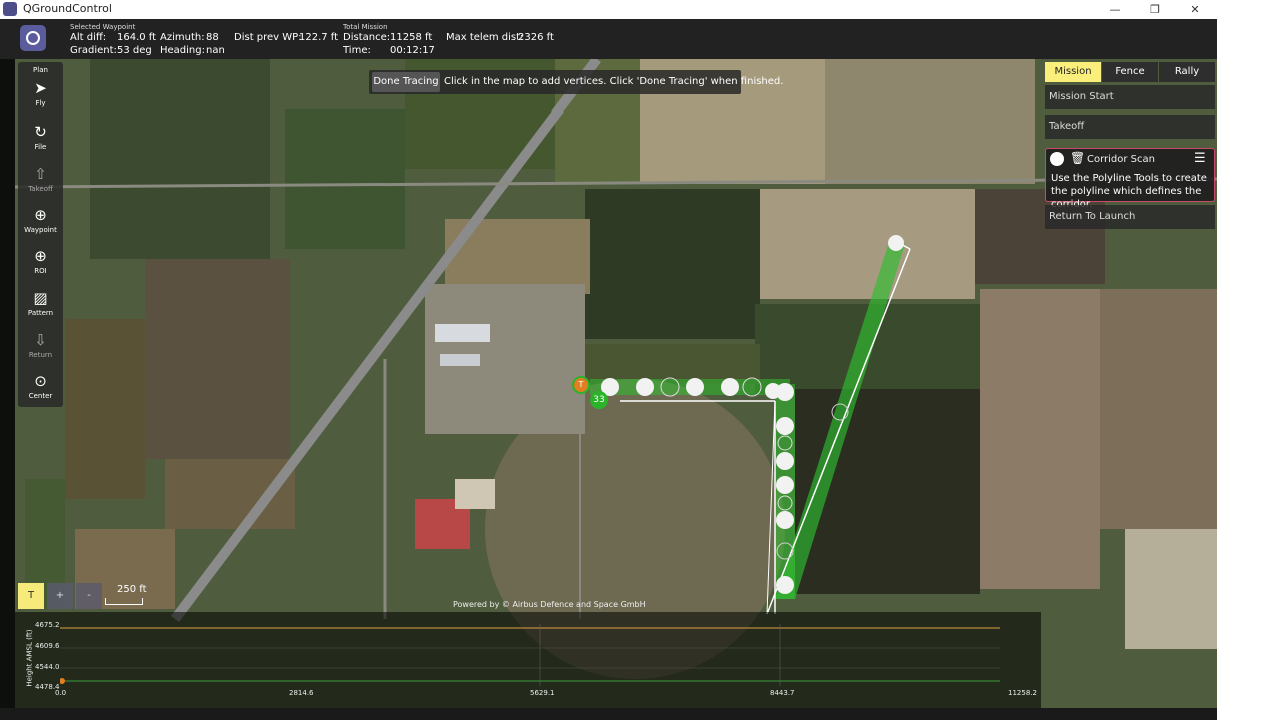 This screenshot has width=1280, height=720. I want to click on tool-waypoint-label: Waypoint, so click(40, 230).